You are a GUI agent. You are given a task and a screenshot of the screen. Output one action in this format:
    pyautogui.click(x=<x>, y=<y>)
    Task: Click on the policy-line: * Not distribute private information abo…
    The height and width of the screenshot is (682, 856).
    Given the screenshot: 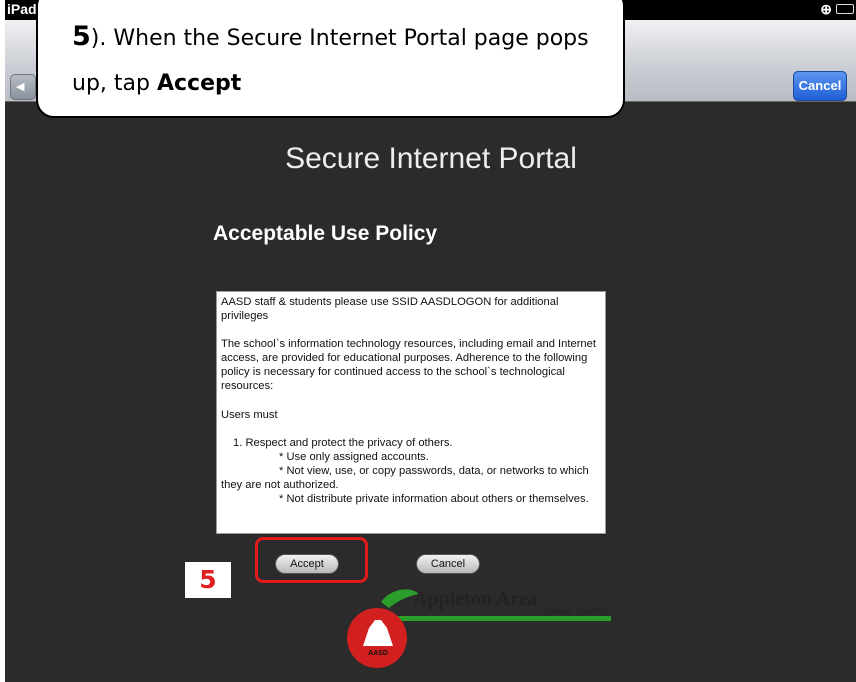 What is the action you would take?
    pyautogui.click(x=434, y=499)
    